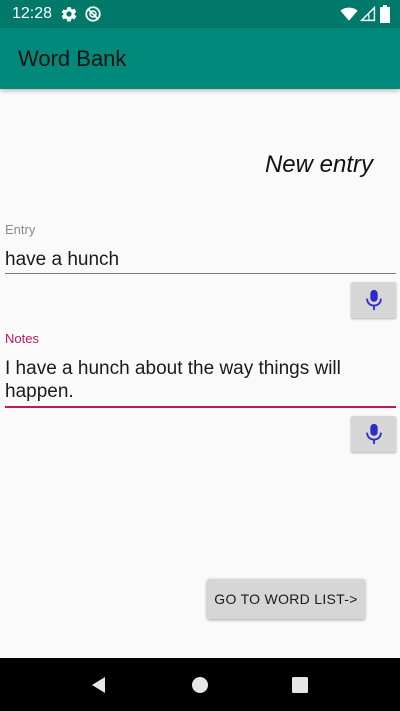 This screenshot has width=400, height=711. I want to click on entry-input: have a hunch, so click(197, 259).